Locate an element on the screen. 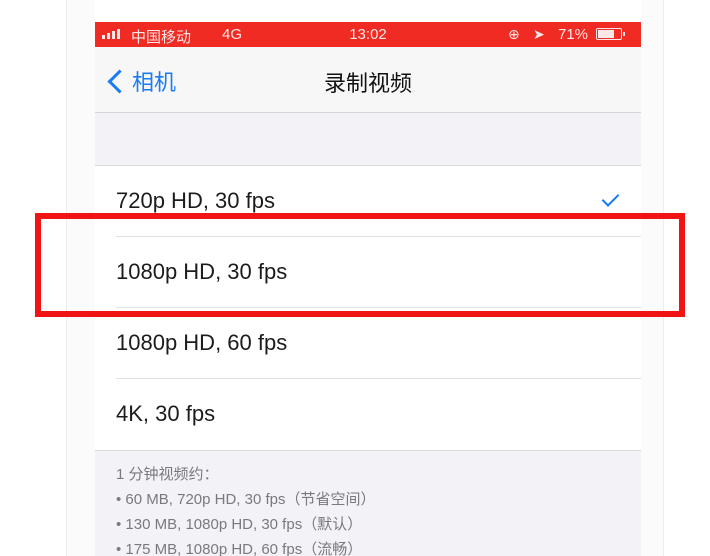 The width and height of the screenshot is (710, 556). footnote-heading: 1 分钟视频约： is located at coordinates (167, 474).